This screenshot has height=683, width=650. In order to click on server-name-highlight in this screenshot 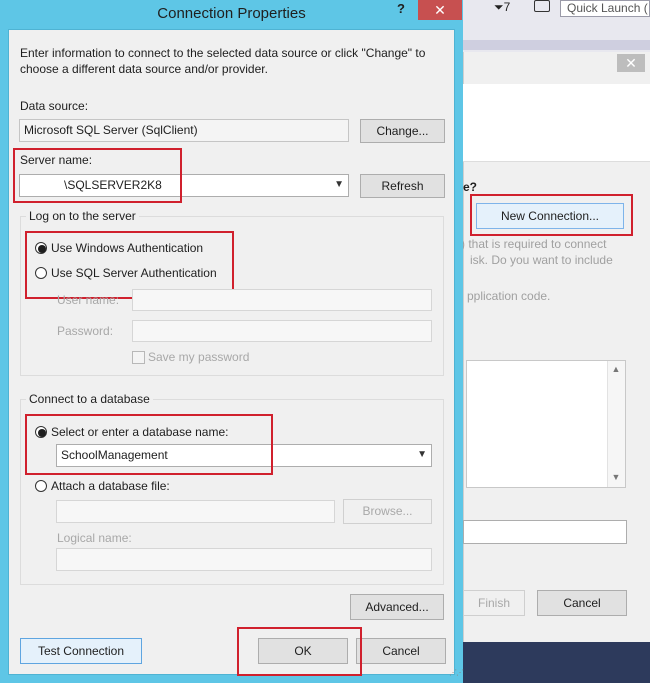, I will do `click(97, 175)`.